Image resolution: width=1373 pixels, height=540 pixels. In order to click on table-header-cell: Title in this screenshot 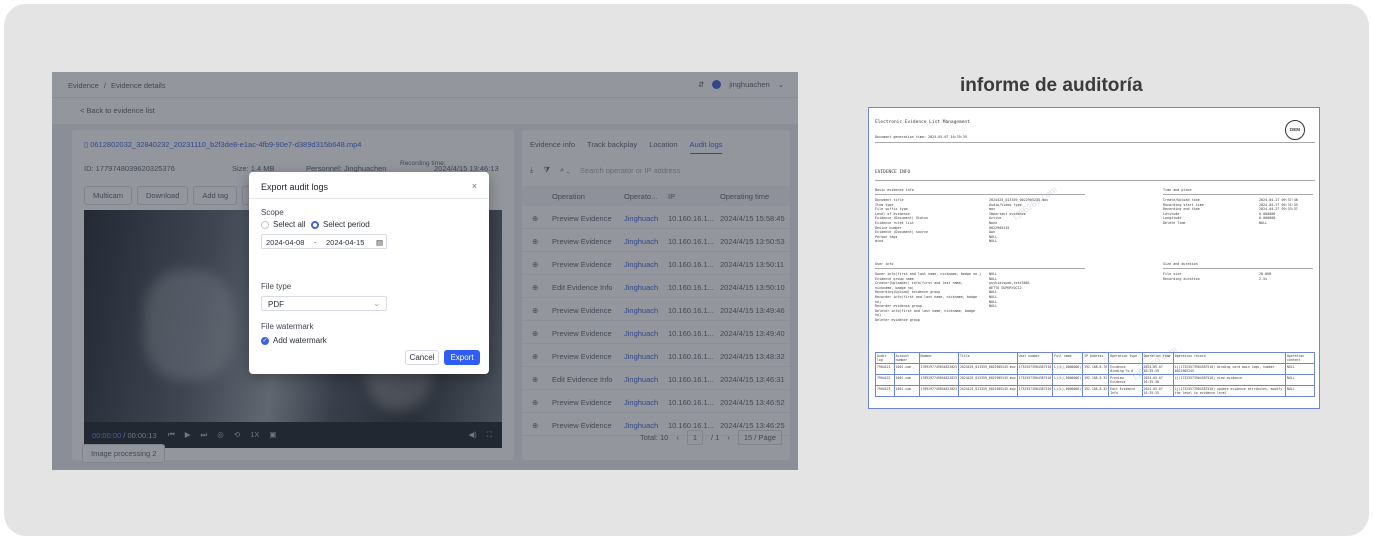, I will do `click(988, 358)`.